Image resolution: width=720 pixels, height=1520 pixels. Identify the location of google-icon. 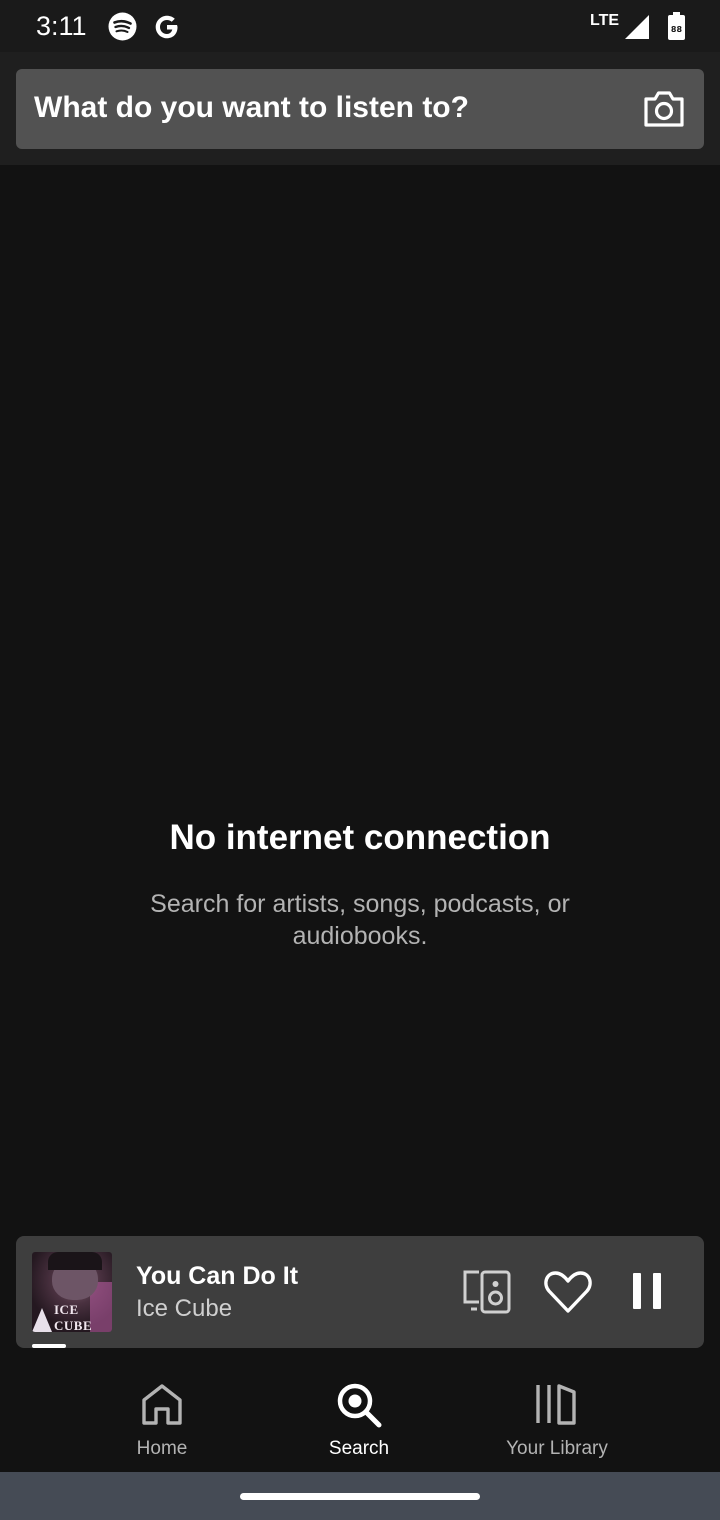
(166, 27).